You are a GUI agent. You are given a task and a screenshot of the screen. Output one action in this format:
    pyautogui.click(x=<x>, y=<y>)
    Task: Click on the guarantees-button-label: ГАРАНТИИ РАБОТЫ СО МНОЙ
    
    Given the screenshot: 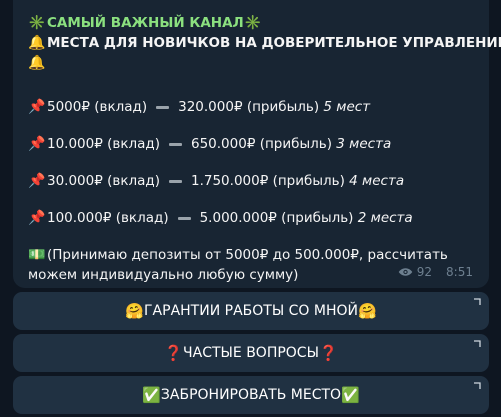 What is the action you would take?
    pyautogui.click(x=251, y=311)
    